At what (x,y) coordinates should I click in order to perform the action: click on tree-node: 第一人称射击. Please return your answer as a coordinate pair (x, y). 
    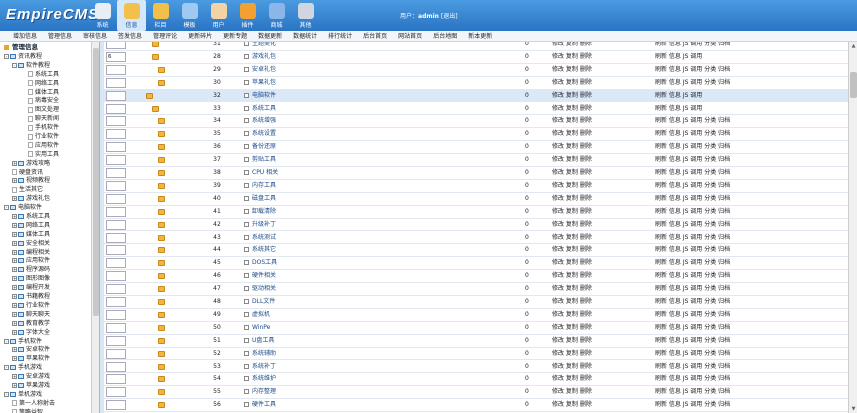
    Looking at the image, I should click on (49, 404).